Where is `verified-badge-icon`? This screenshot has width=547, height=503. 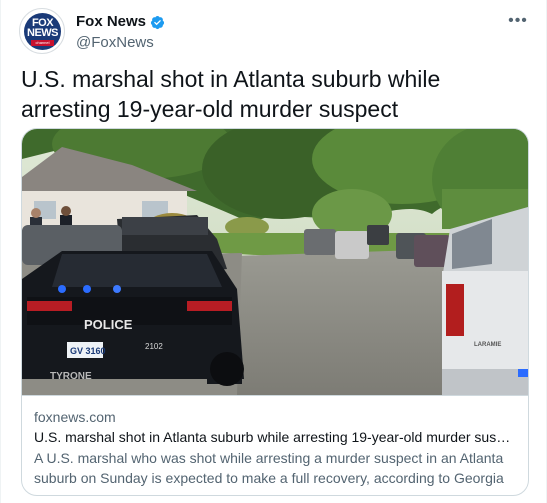
verified-badge-icon is located at coordinates (157, 22).